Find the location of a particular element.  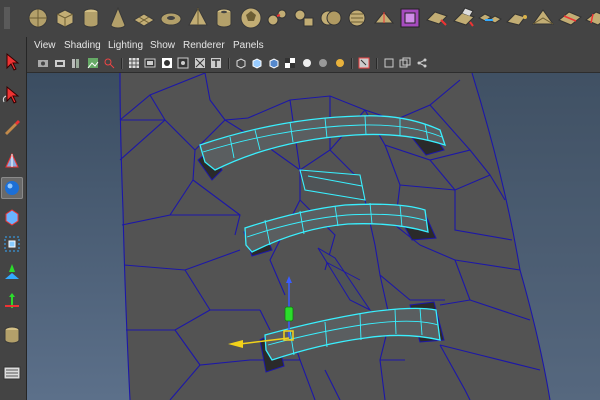

poly-shelf is located at coordinates (300, 19).